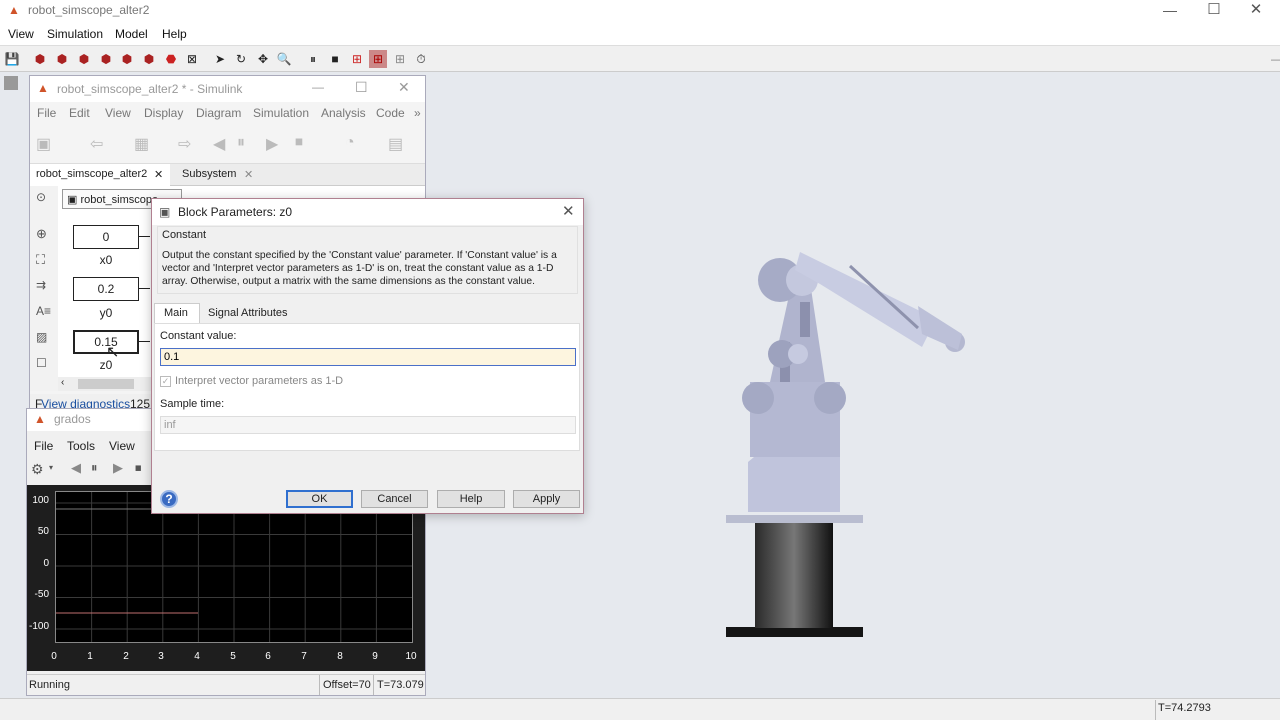 This screenshot has width=1280, height=720. I want to click on scope-pause-icon: ⏸, so click(94, 468).